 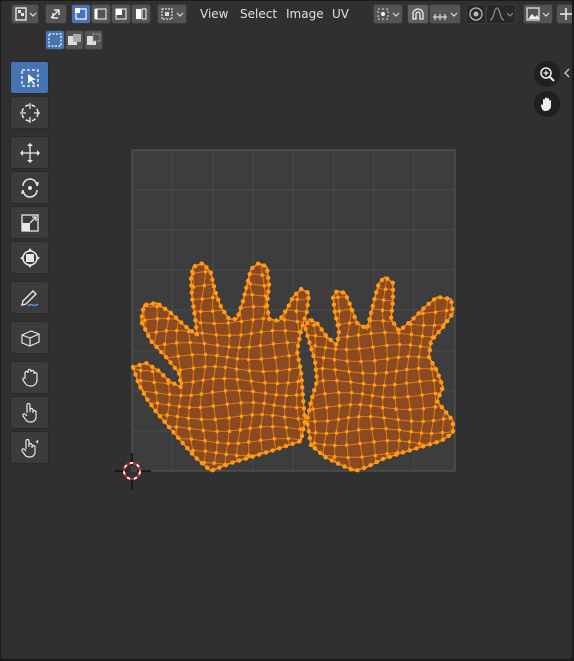 What do you see at coordinates (29, 222) in the screenshot?
I see `tool-scale` at bounding box center [29, 222].